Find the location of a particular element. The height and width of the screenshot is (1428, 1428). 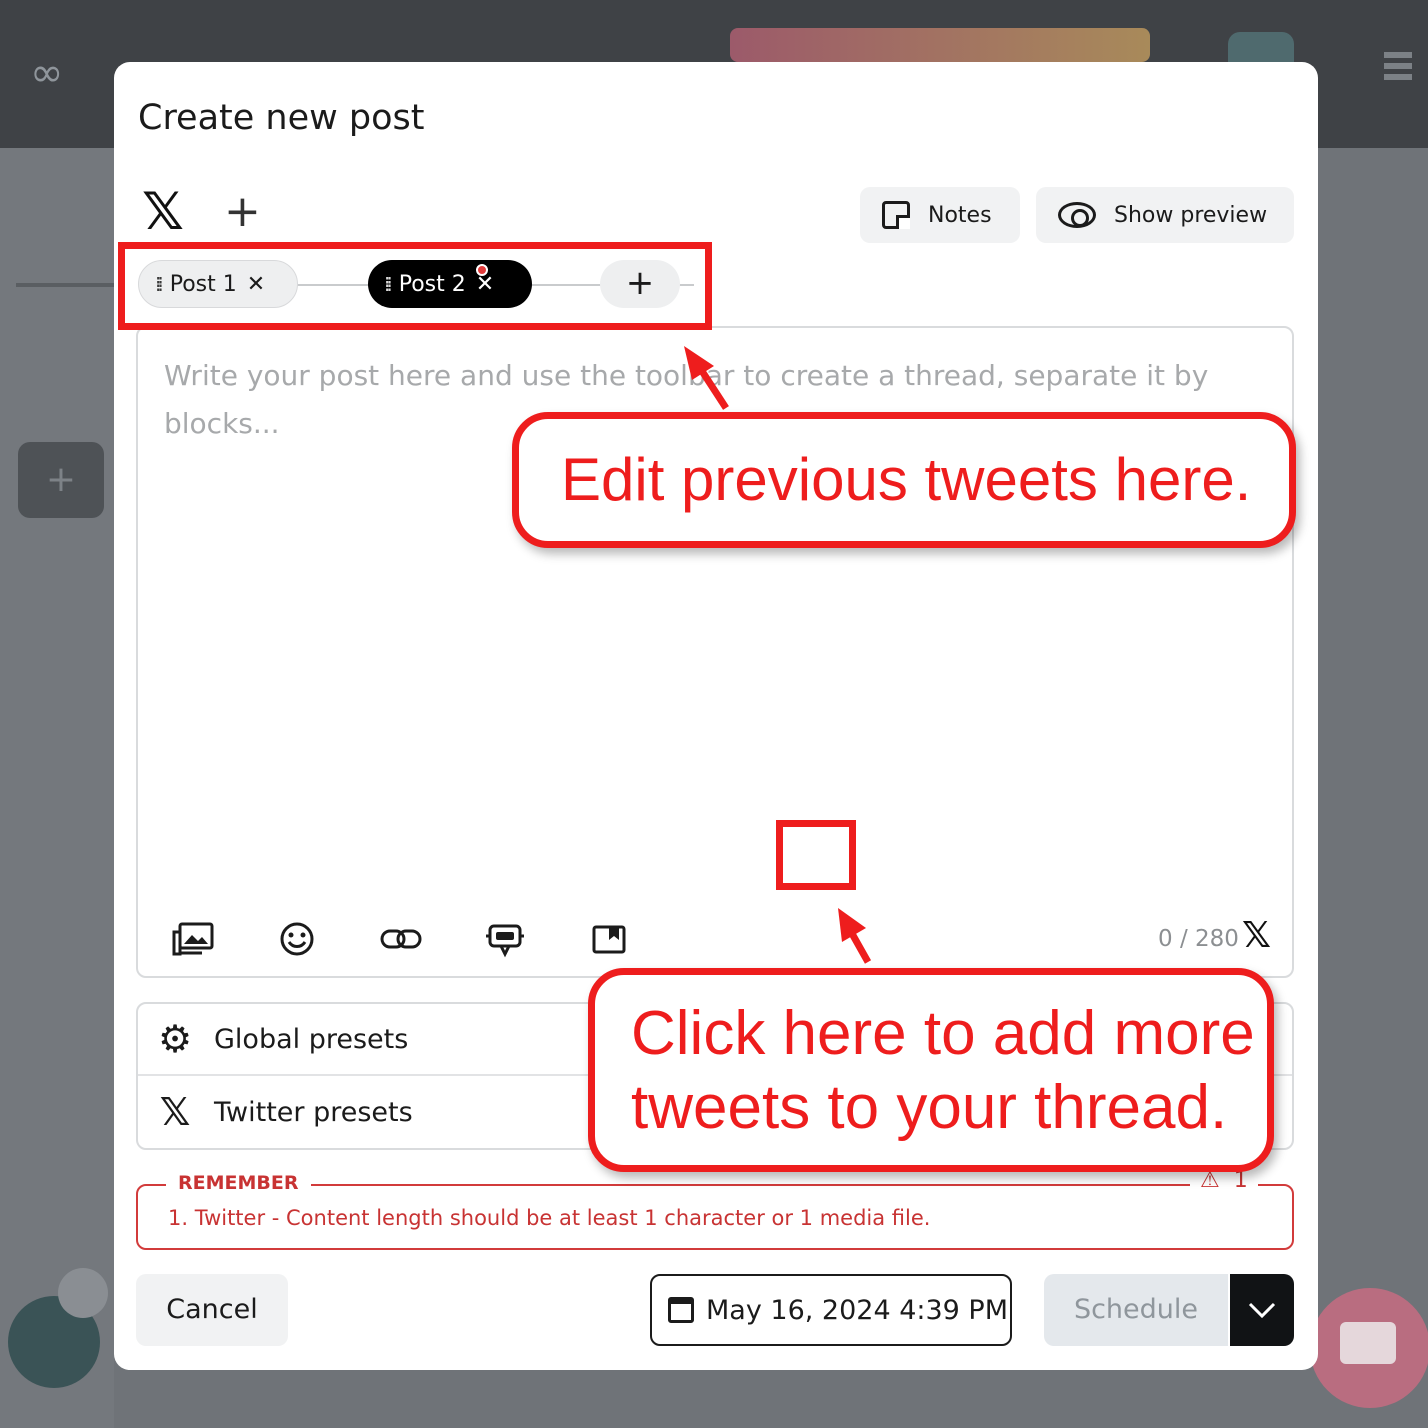

modal-title: Create new post is located at coordinates (281, 118).